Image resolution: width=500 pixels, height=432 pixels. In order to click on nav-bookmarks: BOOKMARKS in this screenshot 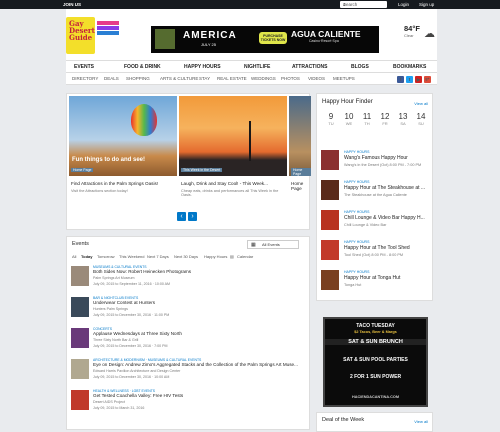, I will do `click(409, 67)`.